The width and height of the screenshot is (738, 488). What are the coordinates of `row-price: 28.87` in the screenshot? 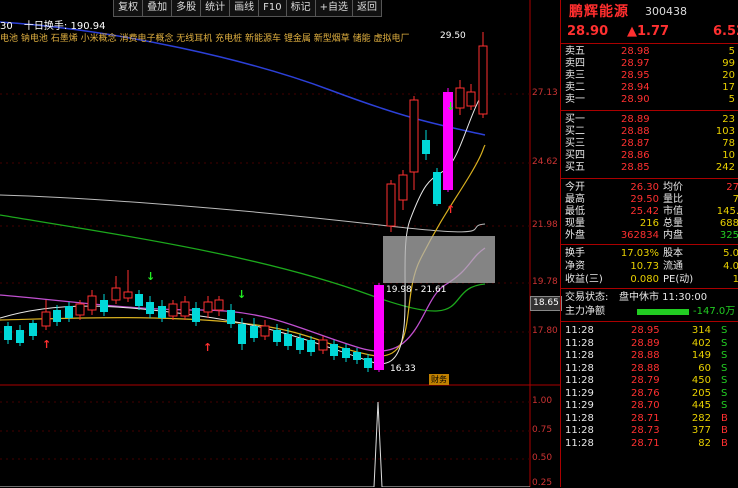 It's located at (635, 143).